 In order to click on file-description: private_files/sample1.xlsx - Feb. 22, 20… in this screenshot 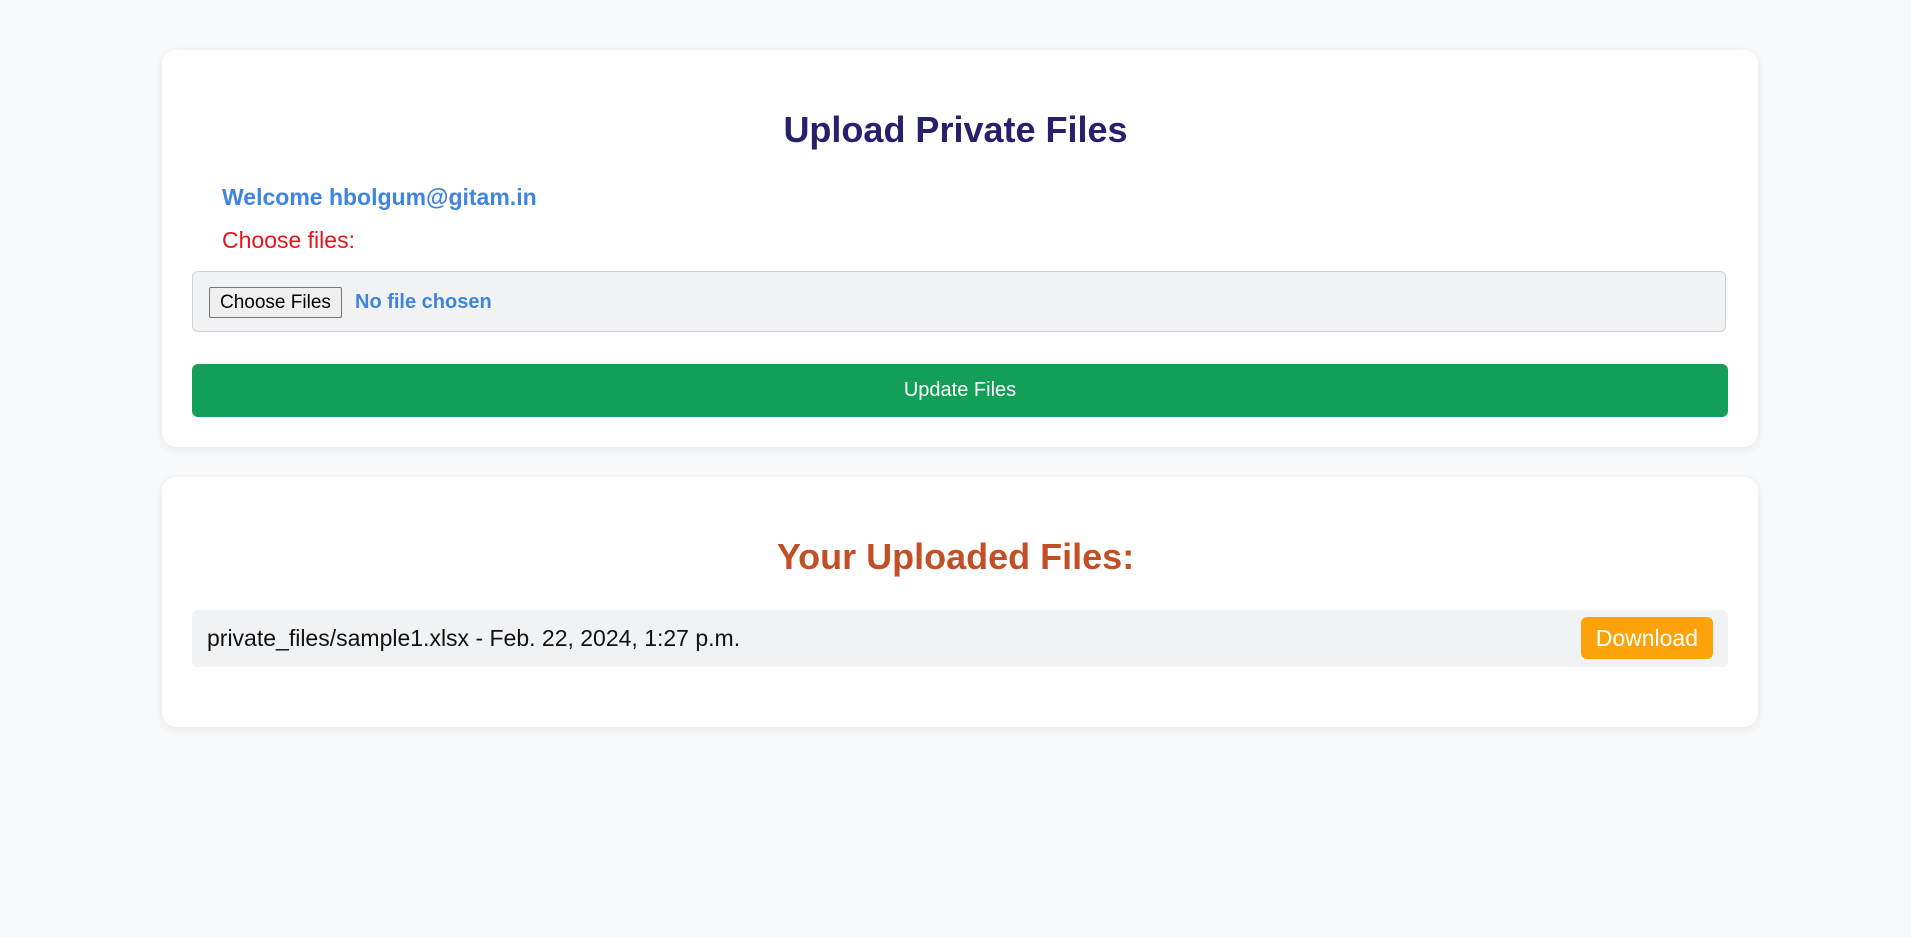, I will do `click(474, 638)`.